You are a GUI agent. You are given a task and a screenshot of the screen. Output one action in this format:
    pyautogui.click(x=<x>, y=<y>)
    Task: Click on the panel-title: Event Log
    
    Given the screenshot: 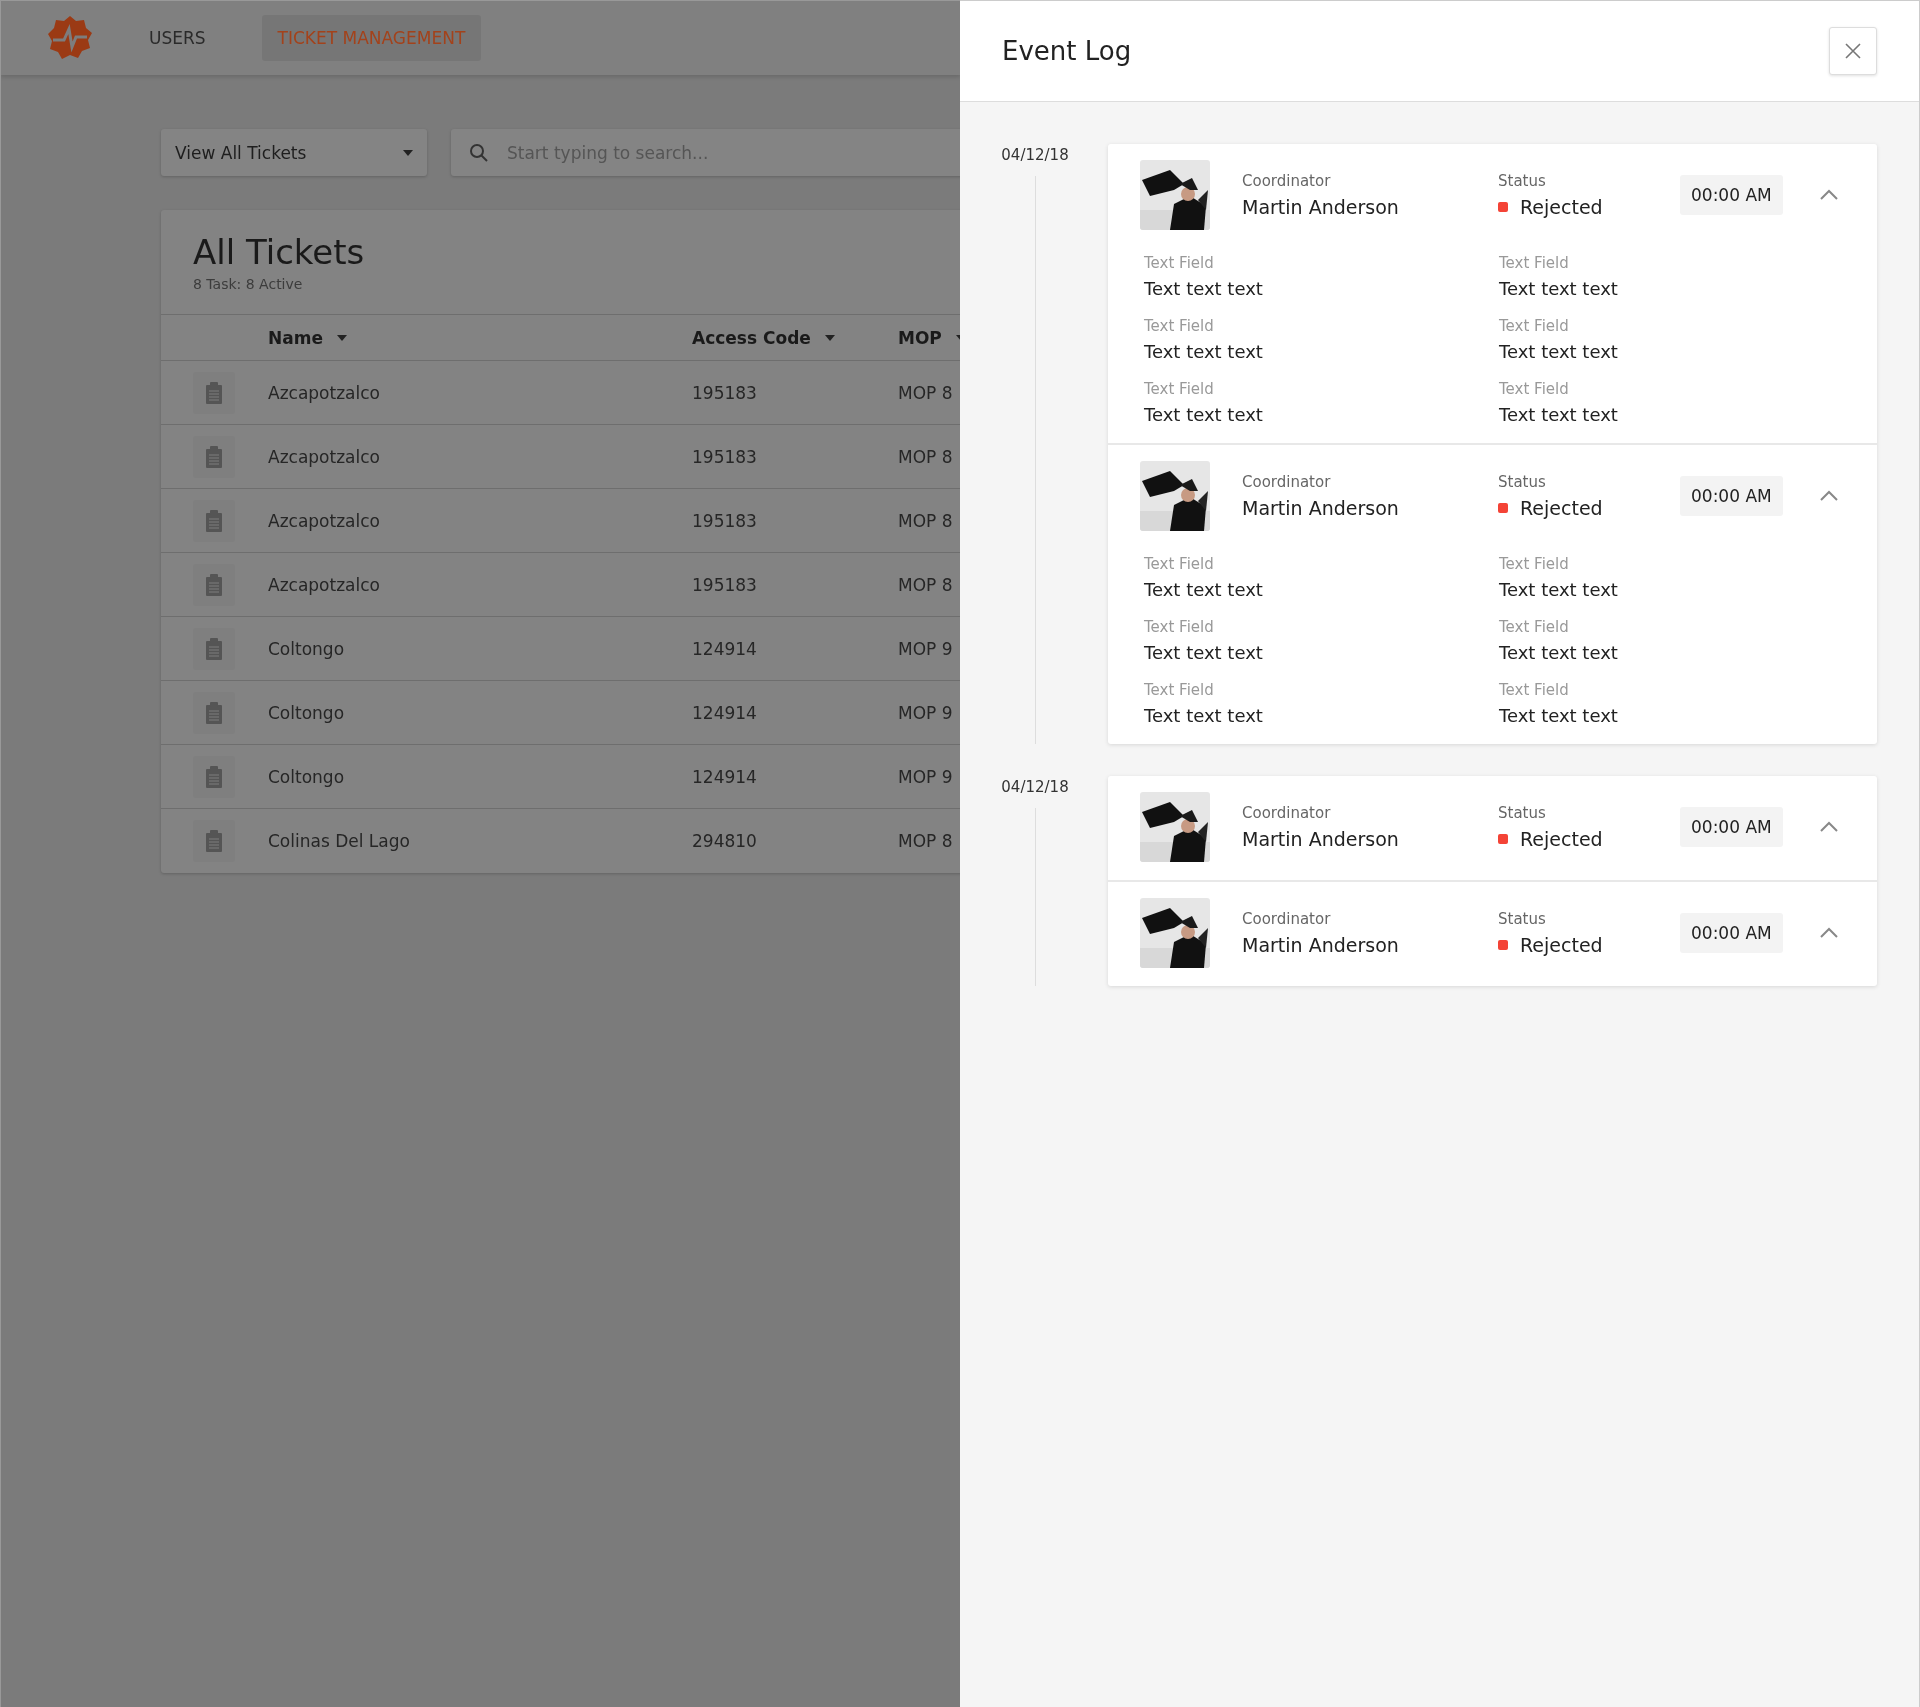 What is the action you would take?
    pyautogui.click(x=1067, y=51)
    